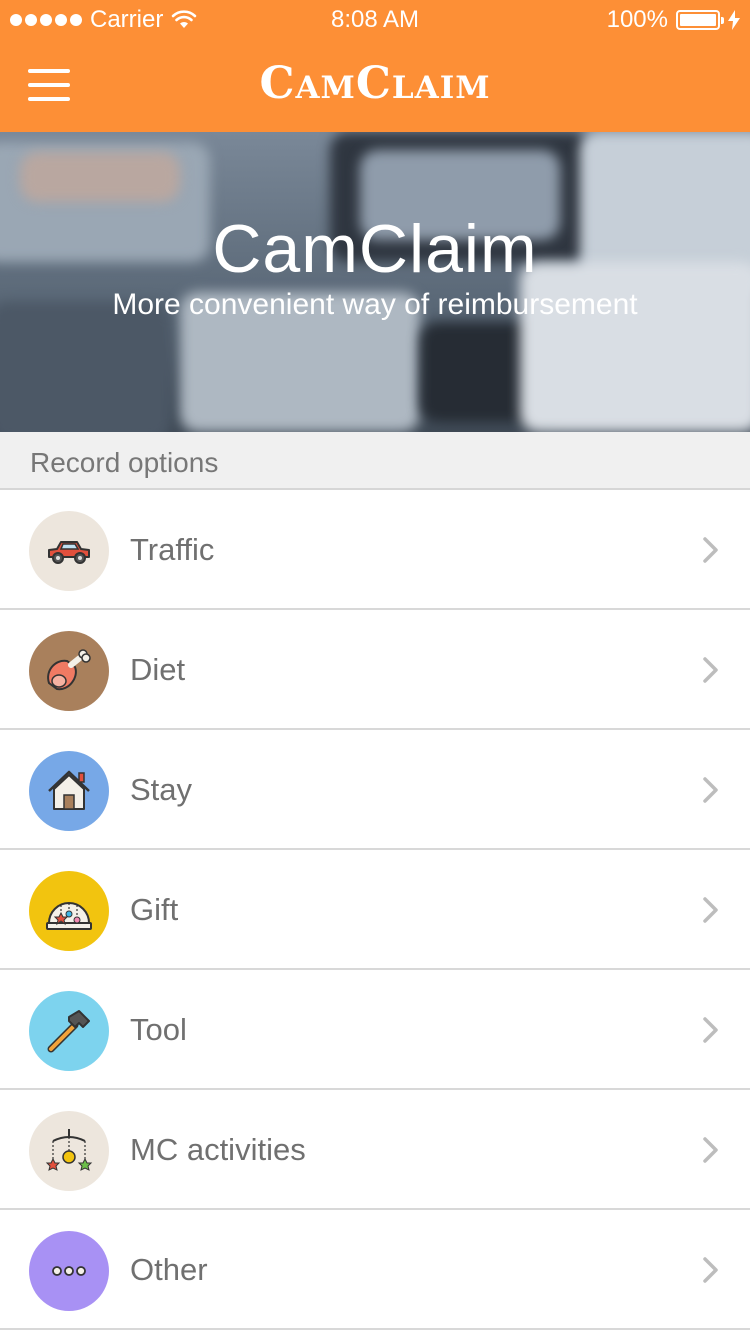  I want to click on option-gift: Gift, so click(375, 910).